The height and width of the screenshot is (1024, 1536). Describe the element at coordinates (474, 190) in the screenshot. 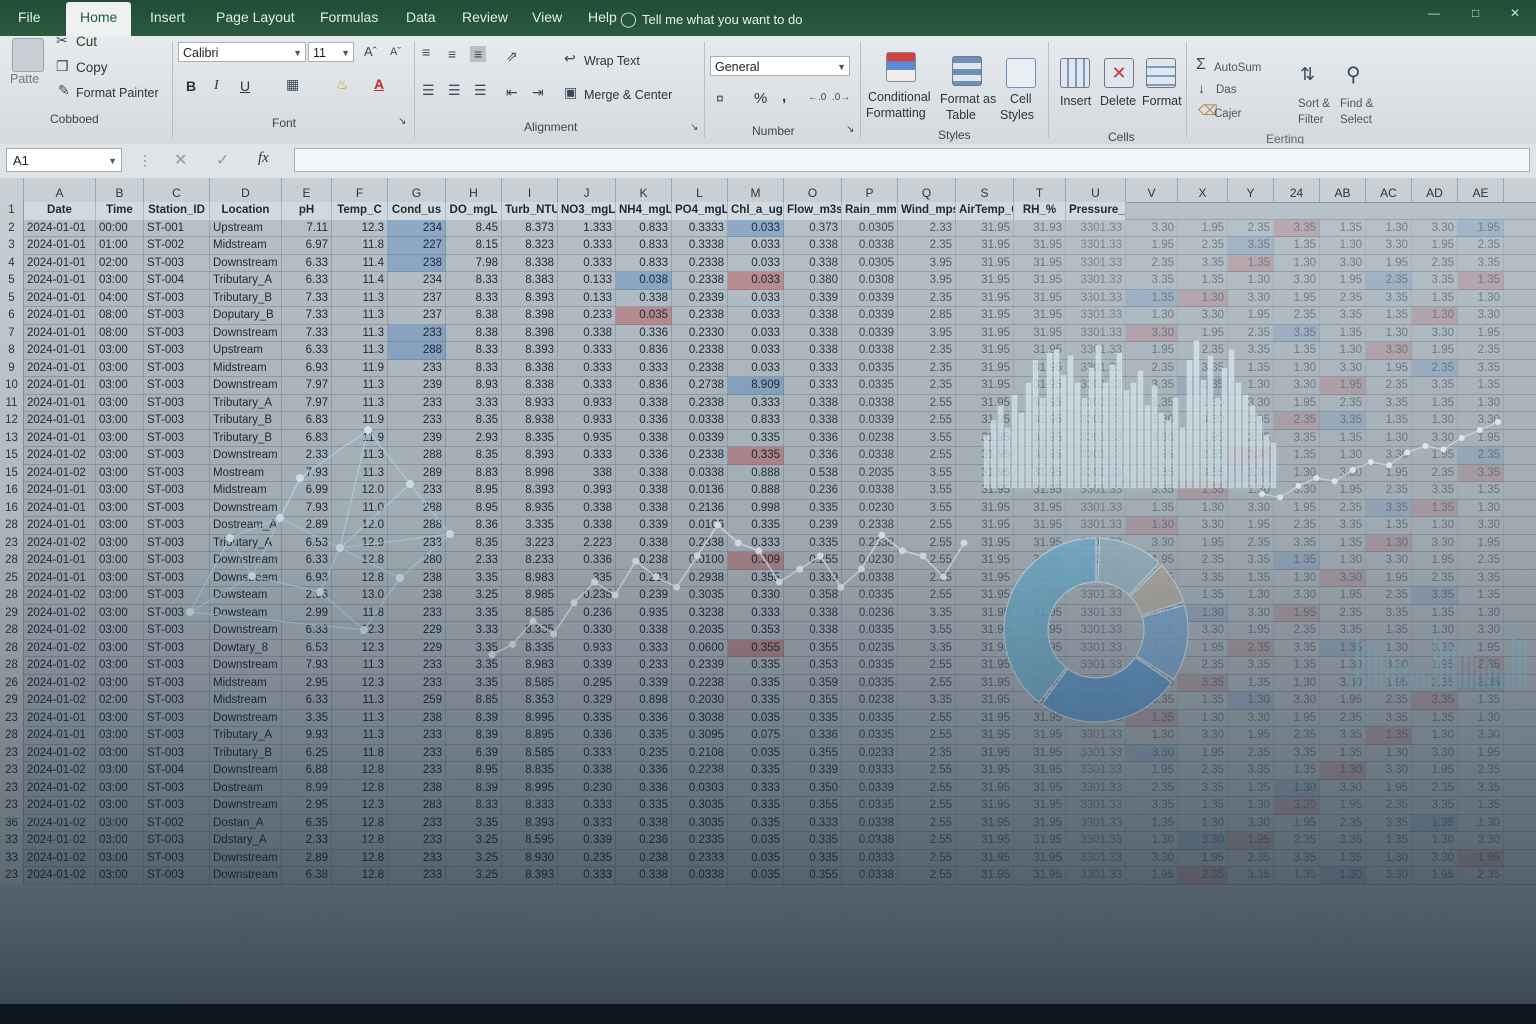

I see `column-header: H` at that location.